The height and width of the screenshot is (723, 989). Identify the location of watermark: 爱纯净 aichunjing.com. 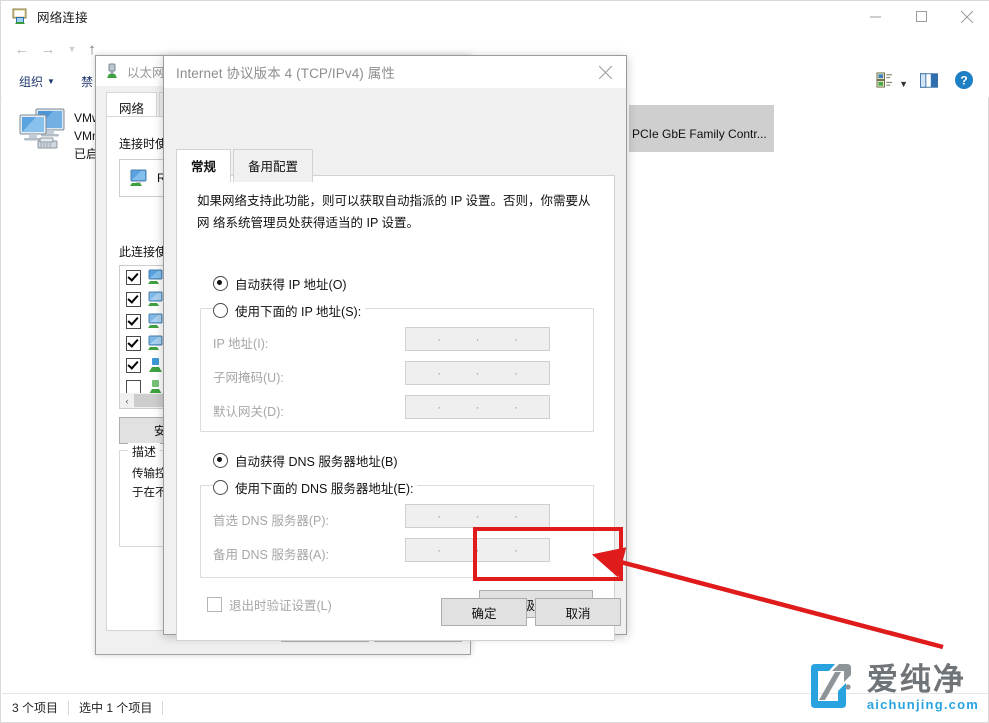
(892, 688).